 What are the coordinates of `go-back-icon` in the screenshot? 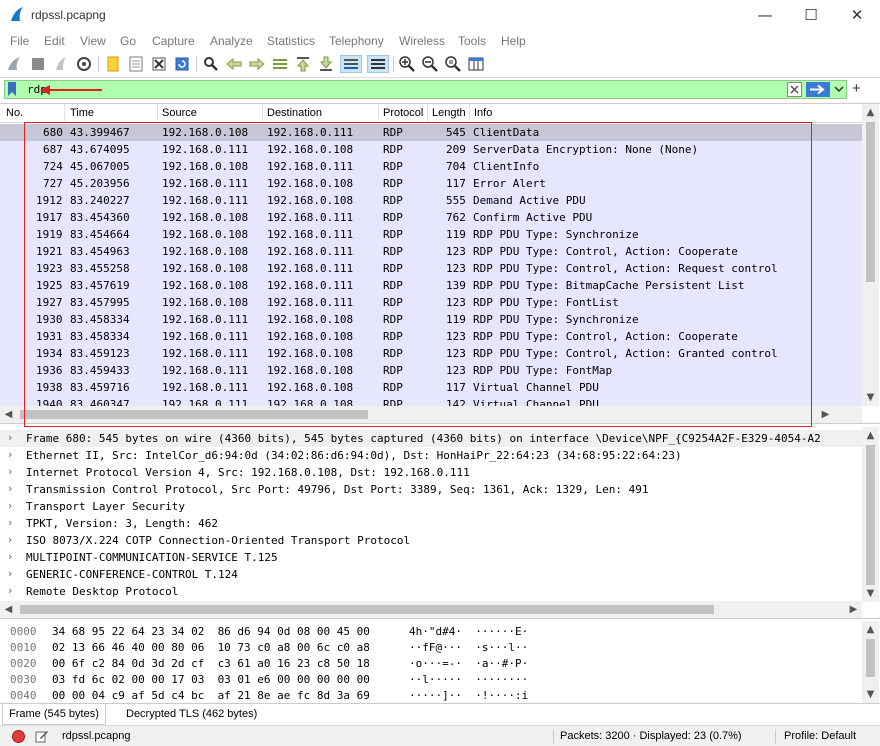 It's located at (234, 64).